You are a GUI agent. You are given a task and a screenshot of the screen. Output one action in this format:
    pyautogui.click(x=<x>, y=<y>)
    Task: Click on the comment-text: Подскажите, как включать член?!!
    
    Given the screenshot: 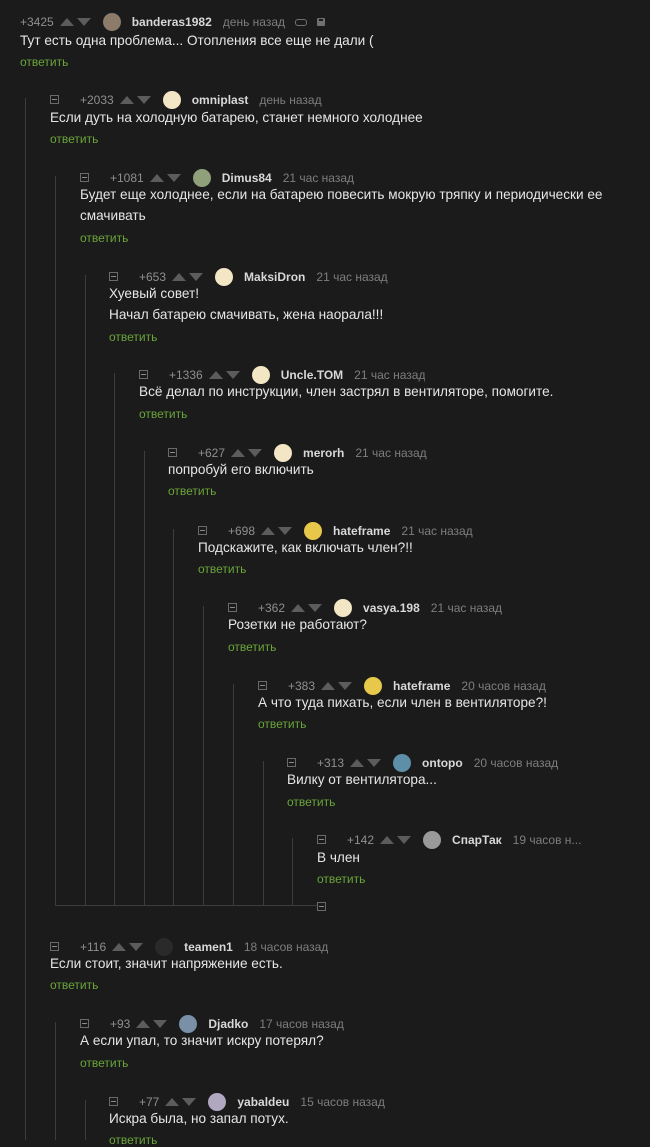 What is the action you would take?
    pyautogui.click(x=305, y=547)
    